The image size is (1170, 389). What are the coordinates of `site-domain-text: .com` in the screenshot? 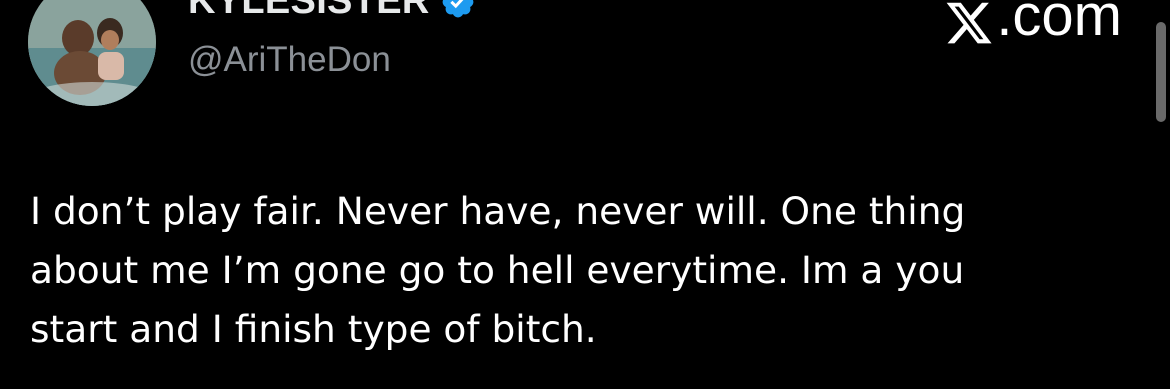 It's located at (1059, 24).